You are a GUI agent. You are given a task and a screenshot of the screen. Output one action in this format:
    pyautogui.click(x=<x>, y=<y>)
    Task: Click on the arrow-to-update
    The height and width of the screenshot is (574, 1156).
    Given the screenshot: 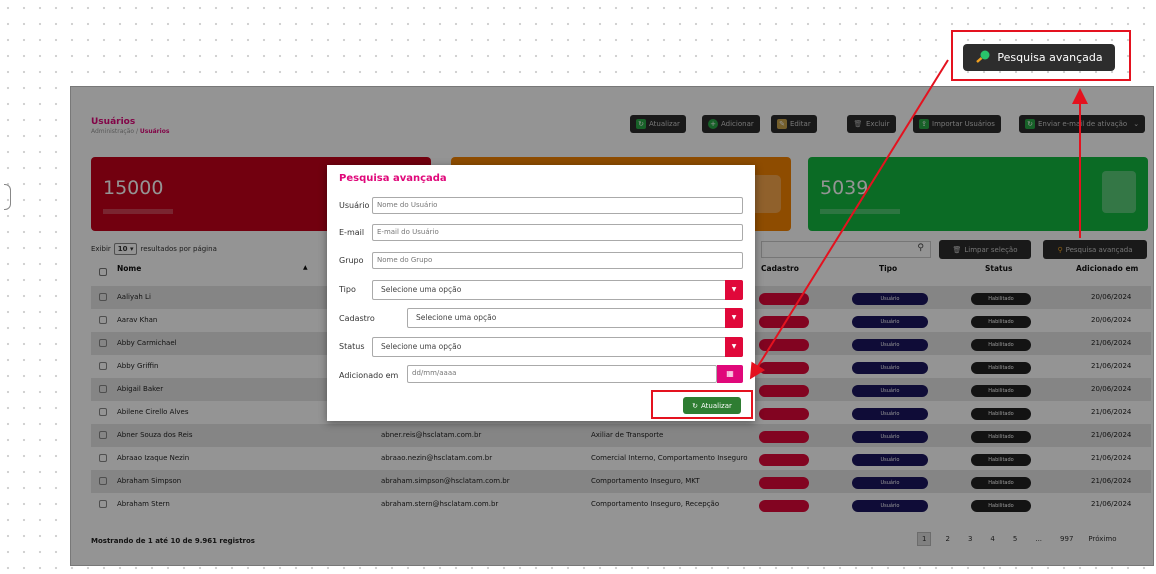 What is the action you would take?
    pyautogui.click(x=849, y=219)
    